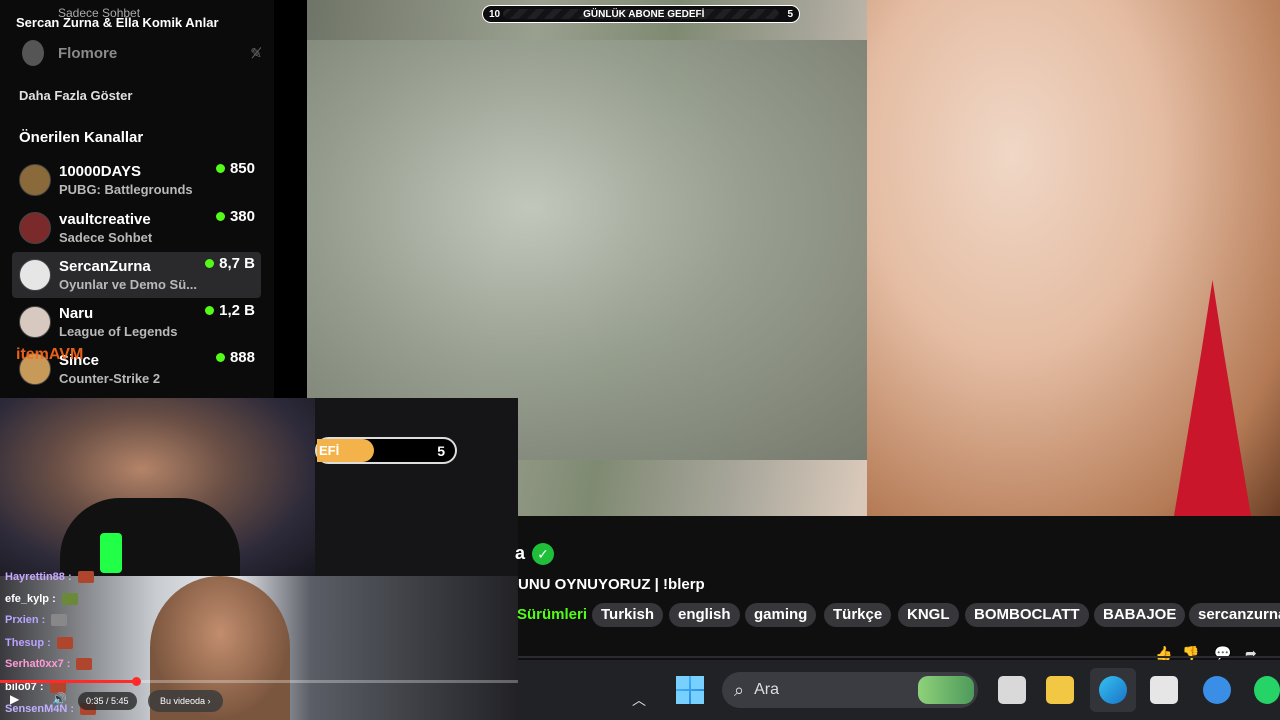  I want to click on sub-goal-bar: EFİ 5, so click(386, 450).